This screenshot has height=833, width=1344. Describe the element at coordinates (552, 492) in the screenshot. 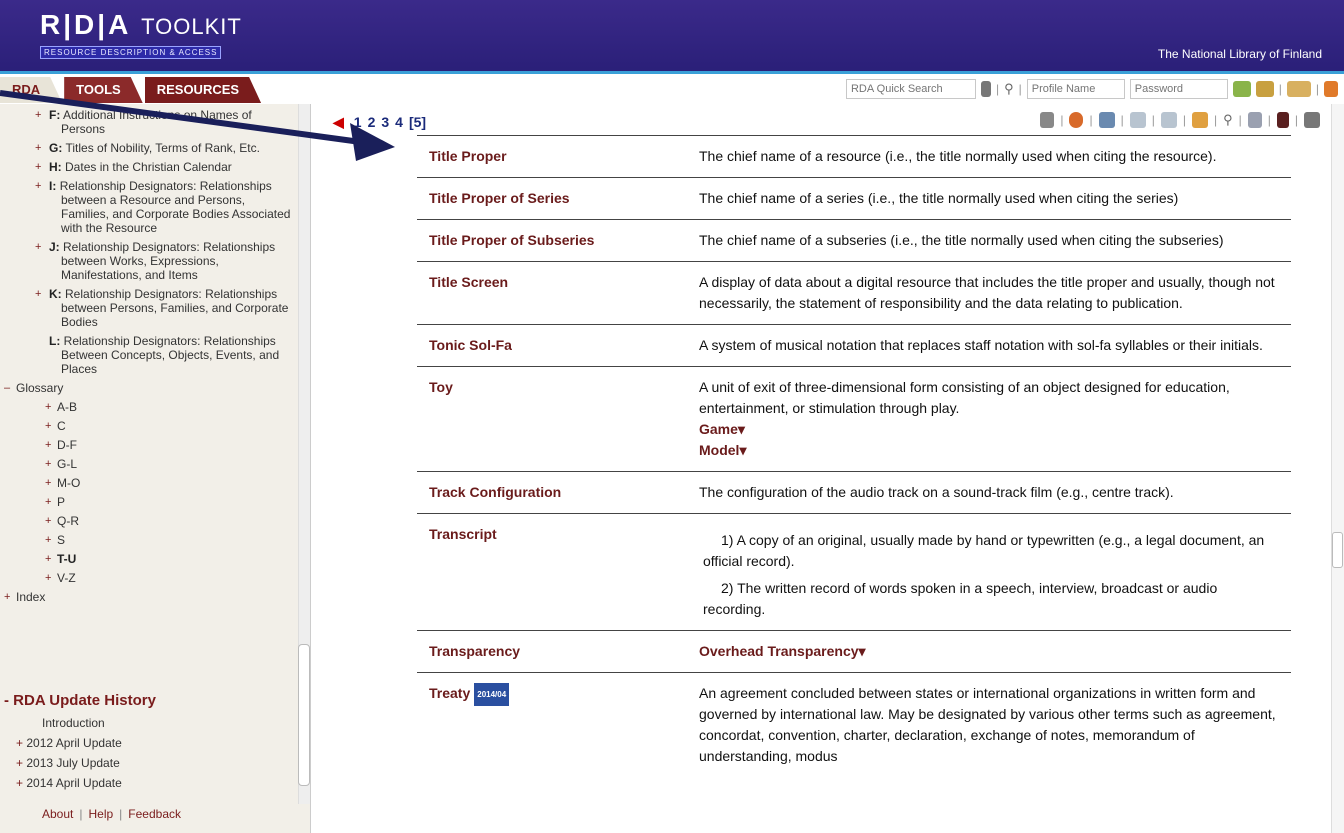

I see `glossary-term: Track Configuration` at that location.